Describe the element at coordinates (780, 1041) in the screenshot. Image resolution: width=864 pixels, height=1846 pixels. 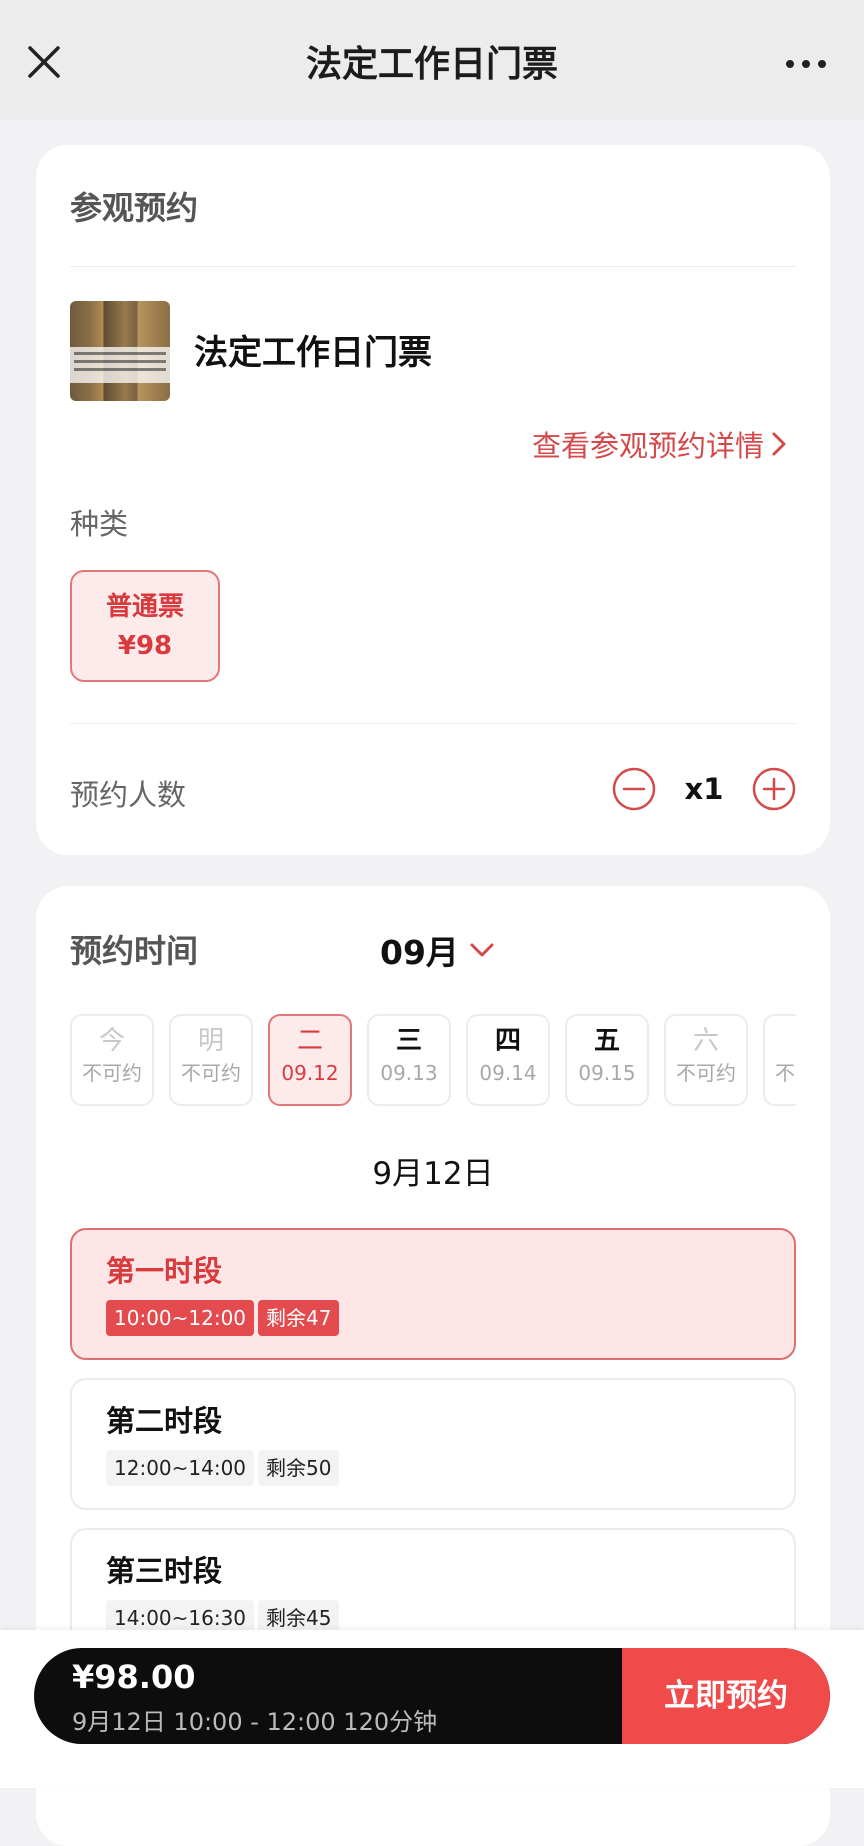
I see `weekday-label: 日` at that location.